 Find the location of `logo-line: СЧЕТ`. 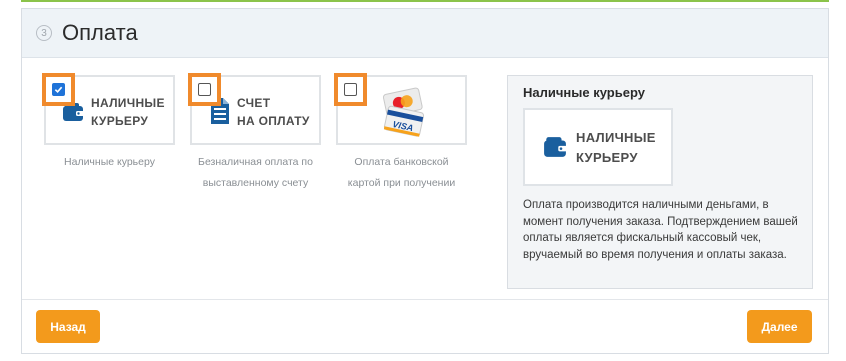

logo-line: СЧЕТ is located at coordinates (254, 103).